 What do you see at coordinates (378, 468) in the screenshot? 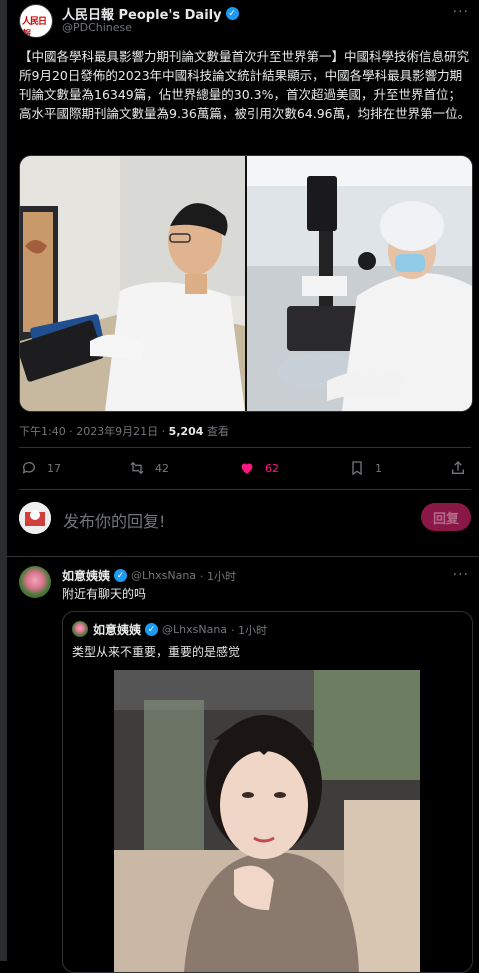
I see `bookmark-count: 1` at bounding box center [378, 468].